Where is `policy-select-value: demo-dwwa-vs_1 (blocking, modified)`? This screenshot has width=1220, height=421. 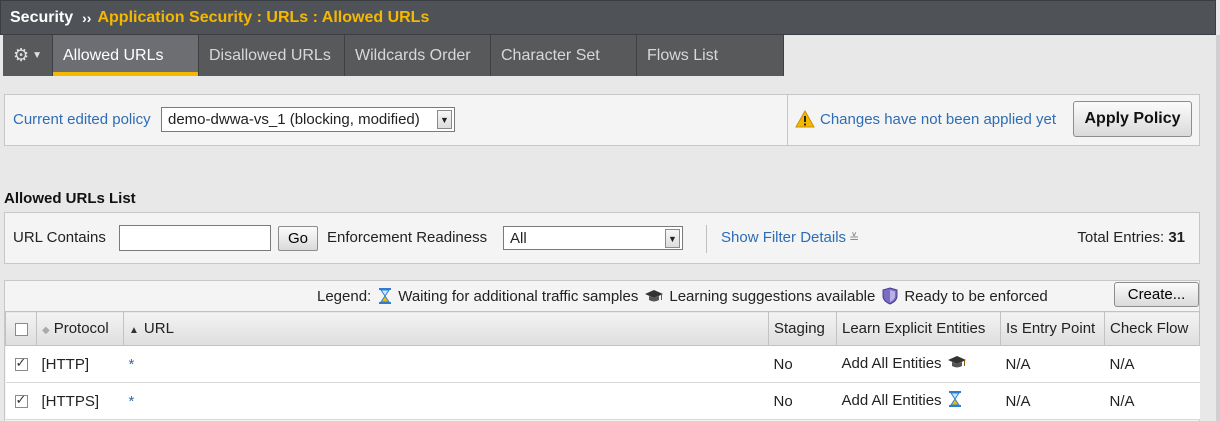 policy-select-value: demo-dwwa-vs_1 (blocking, modified) is located at coordinates (294, 119).